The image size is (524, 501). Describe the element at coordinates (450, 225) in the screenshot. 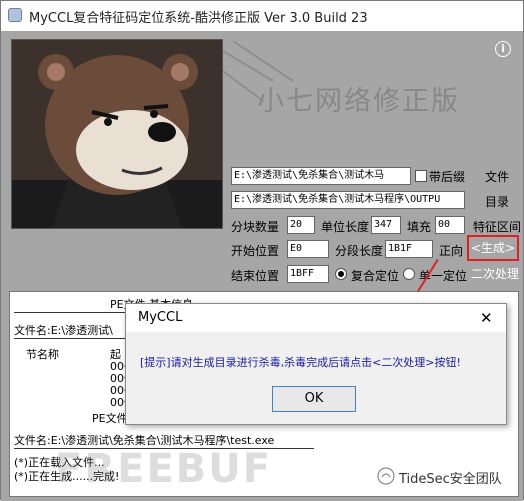

I see `fill-input: 00` at that location.